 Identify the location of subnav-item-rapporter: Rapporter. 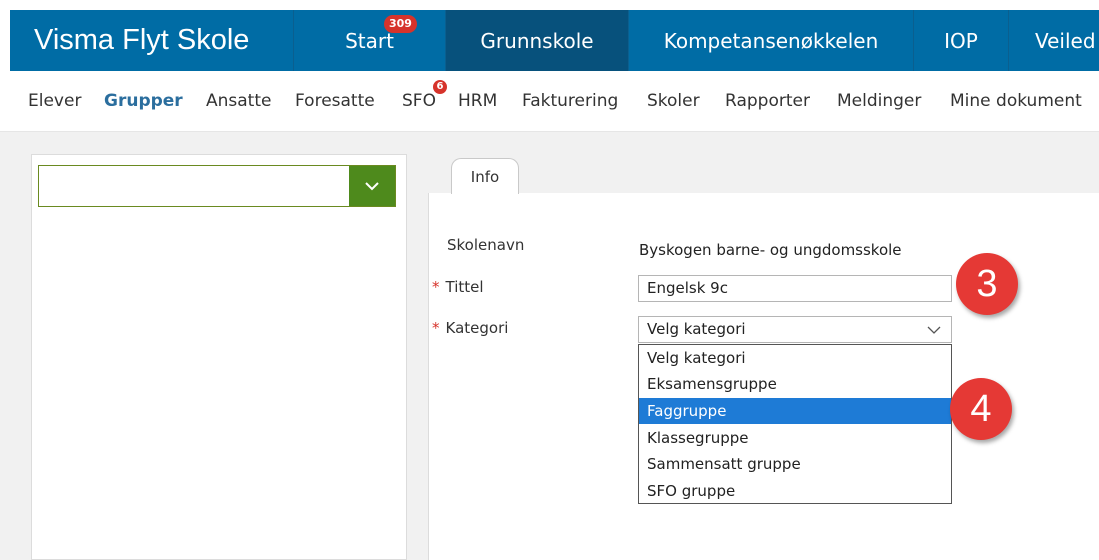
(767, 101).